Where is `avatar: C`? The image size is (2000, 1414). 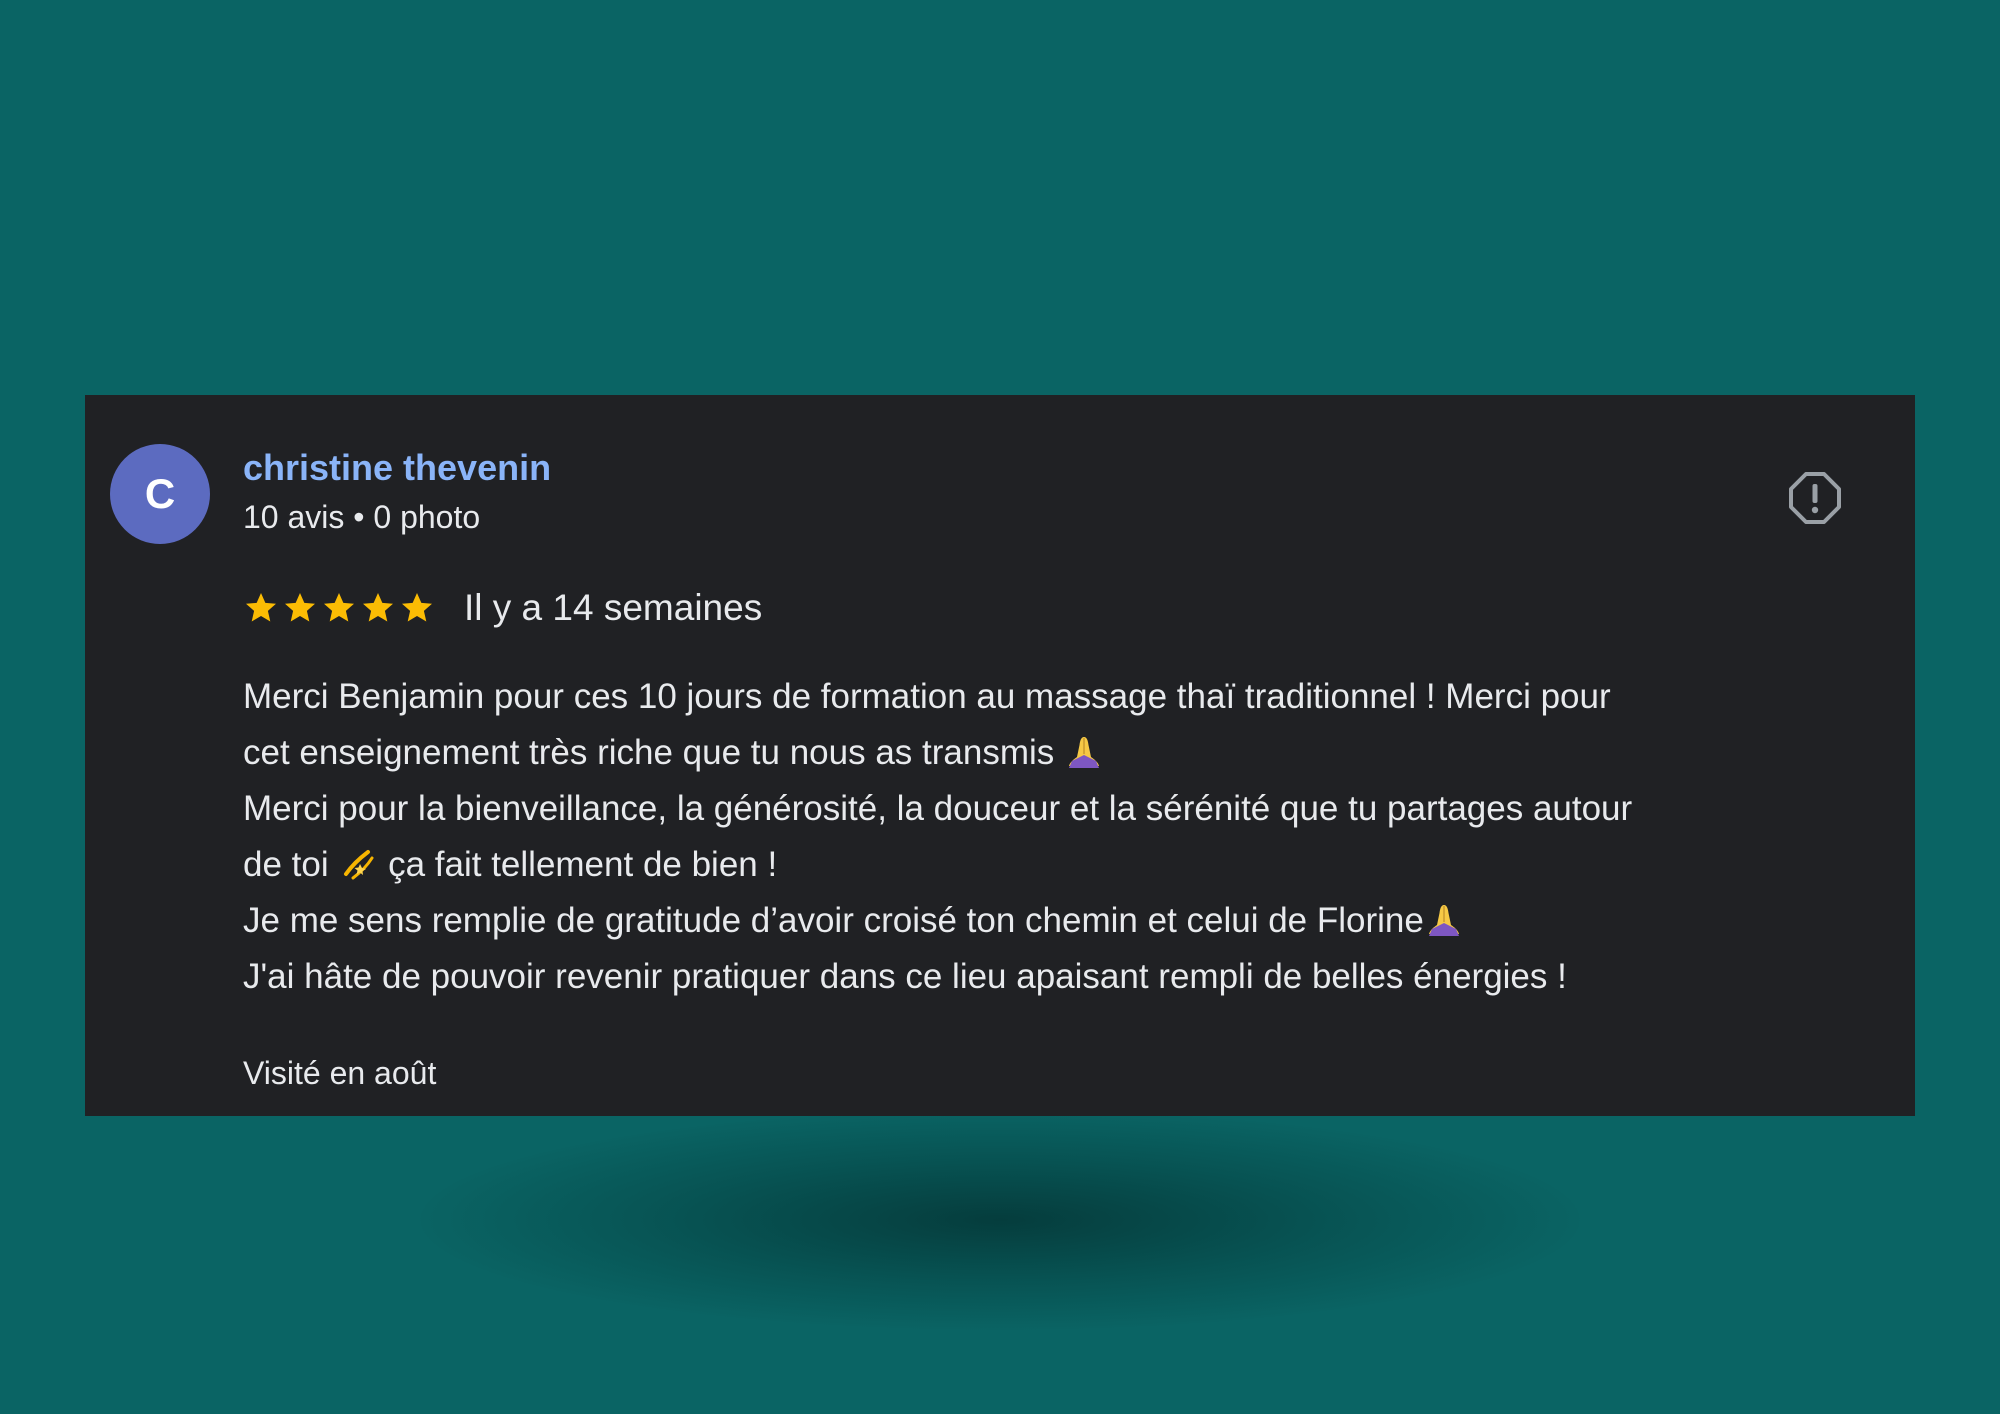 avatar: C is located at coordinates (160, 494).